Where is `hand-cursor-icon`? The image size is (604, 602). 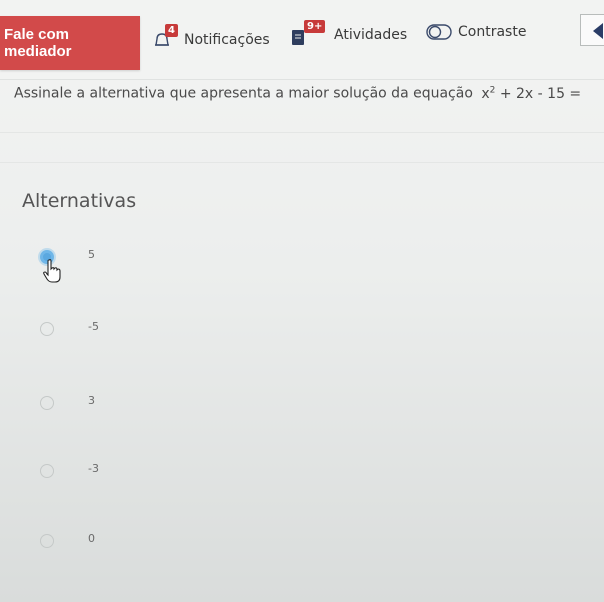 hand-cursor-icon is located at coordinates (53, 273).